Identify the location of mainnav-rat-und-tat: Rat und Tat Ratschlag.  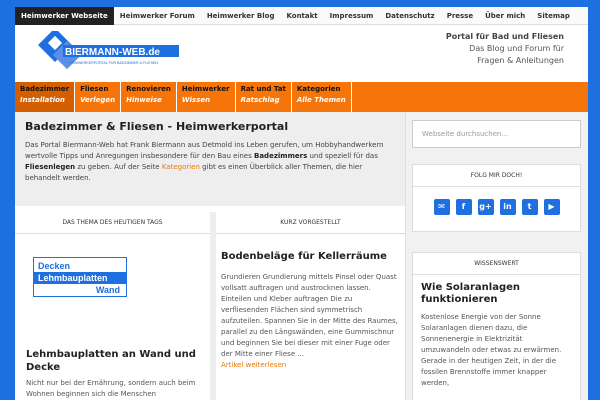
(264, 97).